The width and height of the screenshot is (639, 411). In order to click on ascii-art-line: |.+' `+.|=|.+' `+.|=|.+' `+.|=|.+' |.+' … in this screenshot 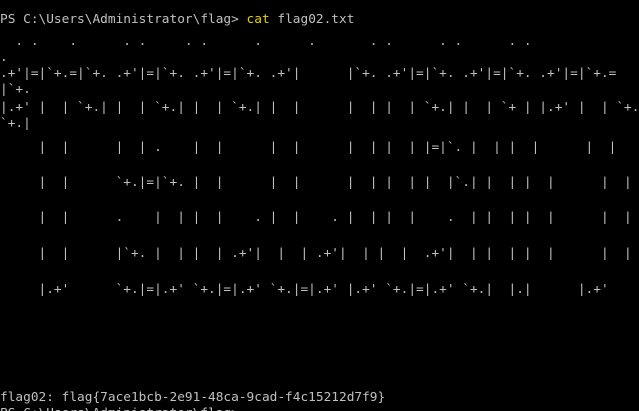, I will do `click(304, 289)`.